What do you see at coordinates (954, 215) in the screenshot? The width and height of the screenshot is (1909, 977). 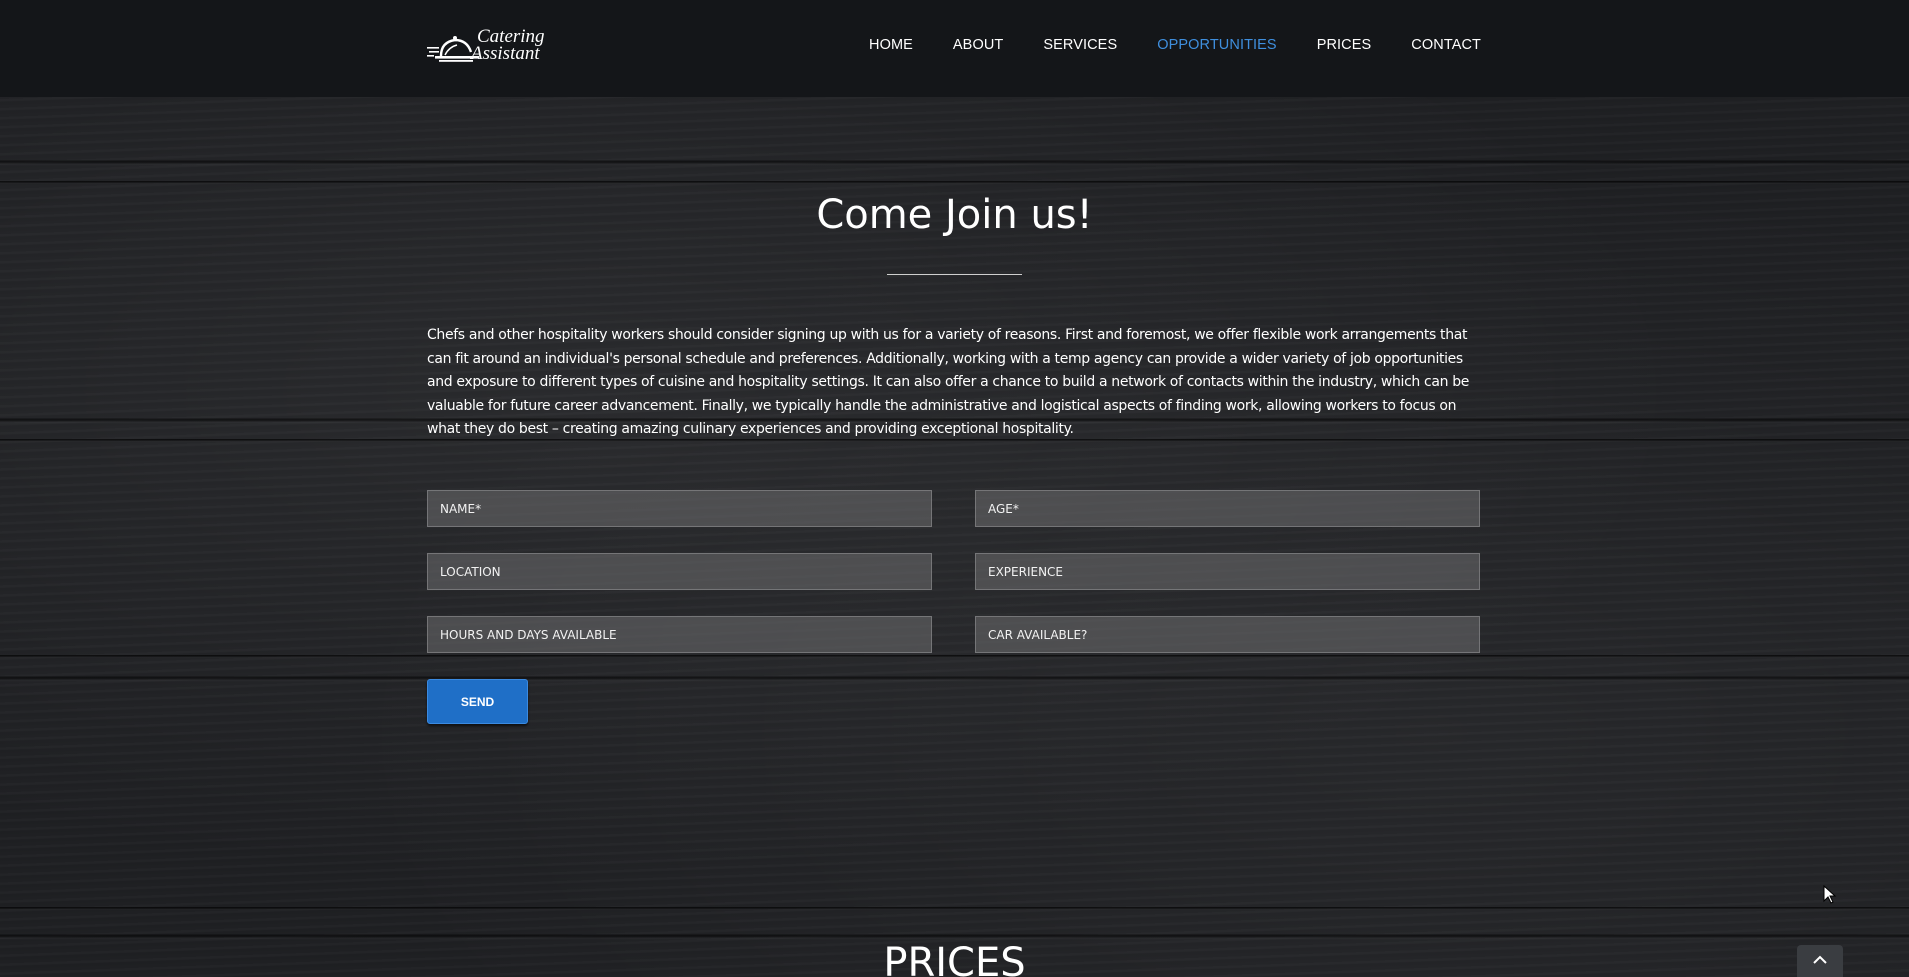 I see `section-title: Come Join us!` at bounding box center [954, 215].